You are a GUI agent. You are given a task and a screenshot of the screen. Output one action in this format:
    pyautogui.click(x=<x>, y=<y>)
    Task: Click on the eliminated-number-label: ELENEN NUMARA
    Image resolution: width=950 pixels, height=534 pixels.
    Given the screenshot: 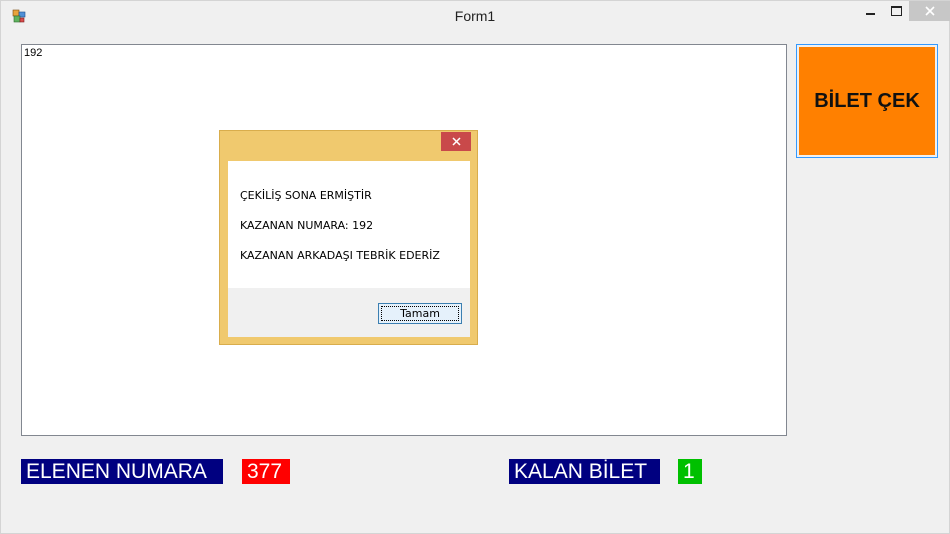 What is the action you would take?
    pyautogui.click(x=122, y=471)
    